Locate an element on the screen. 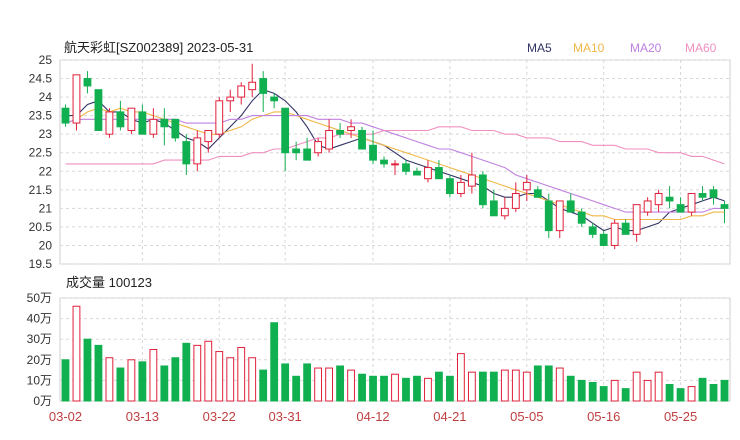  price-y-tick: 22.5 is located at coordinates (41, 153).